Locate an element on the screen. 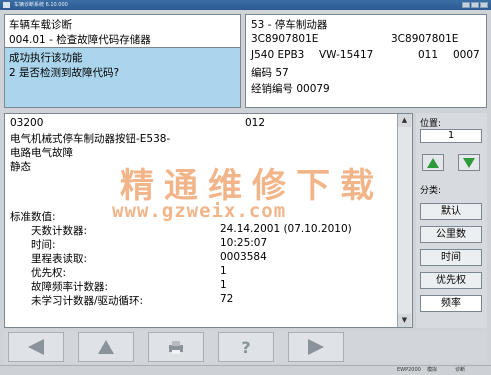 The width and height of the screenshot is (491, 375). software-version: VW-15417 is located at coordinates (346, 55).